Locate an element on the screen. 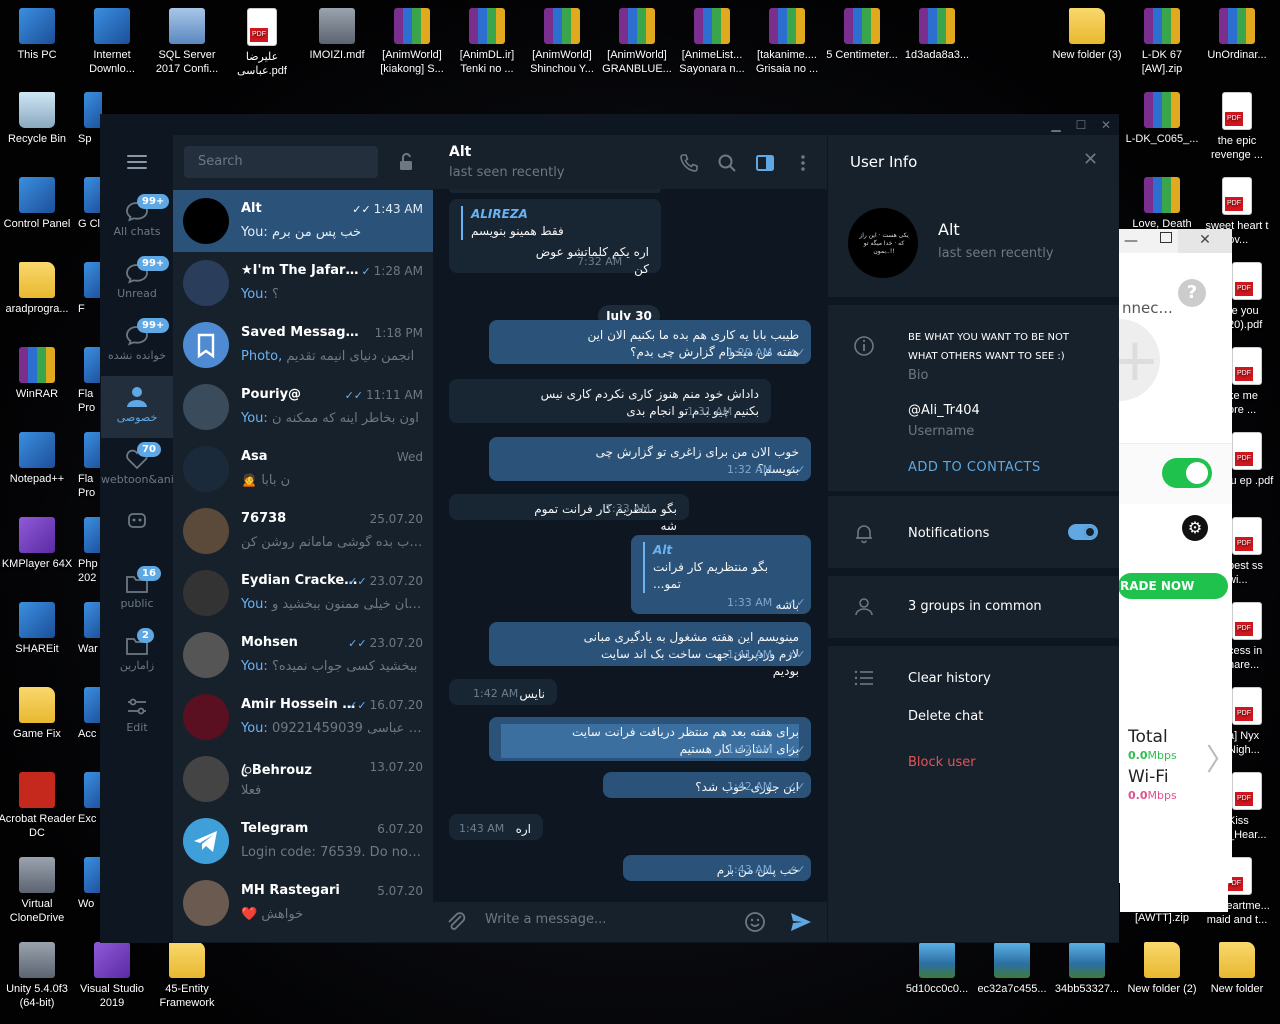 Image resolution: width=1280 pixels, height=1024 pixels. desktop-icon: New folder (3) is located at coordinates (1087, 35).